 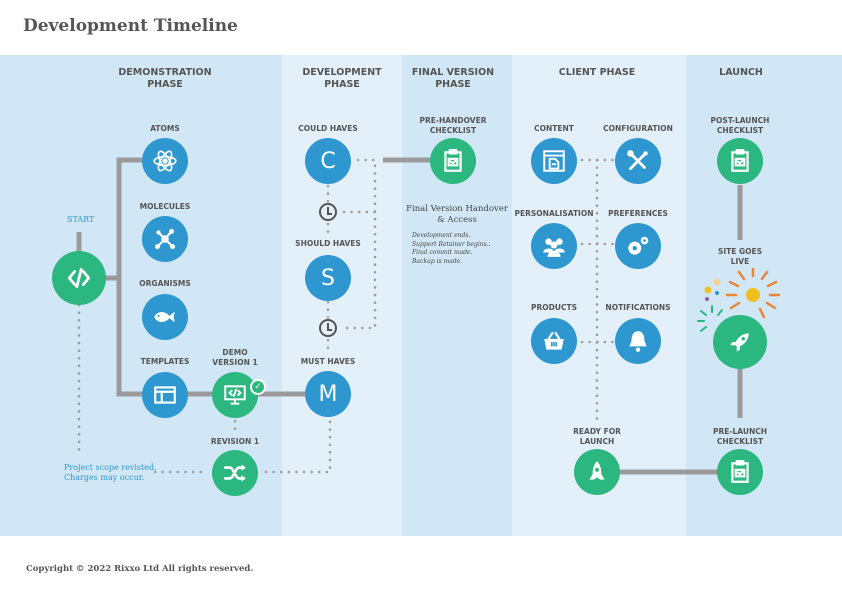 What do you see at coordinates (741, 72) in the screenshot?
I see `phase-heading-launch: LAUNCH` at bounding box center [741, 72].